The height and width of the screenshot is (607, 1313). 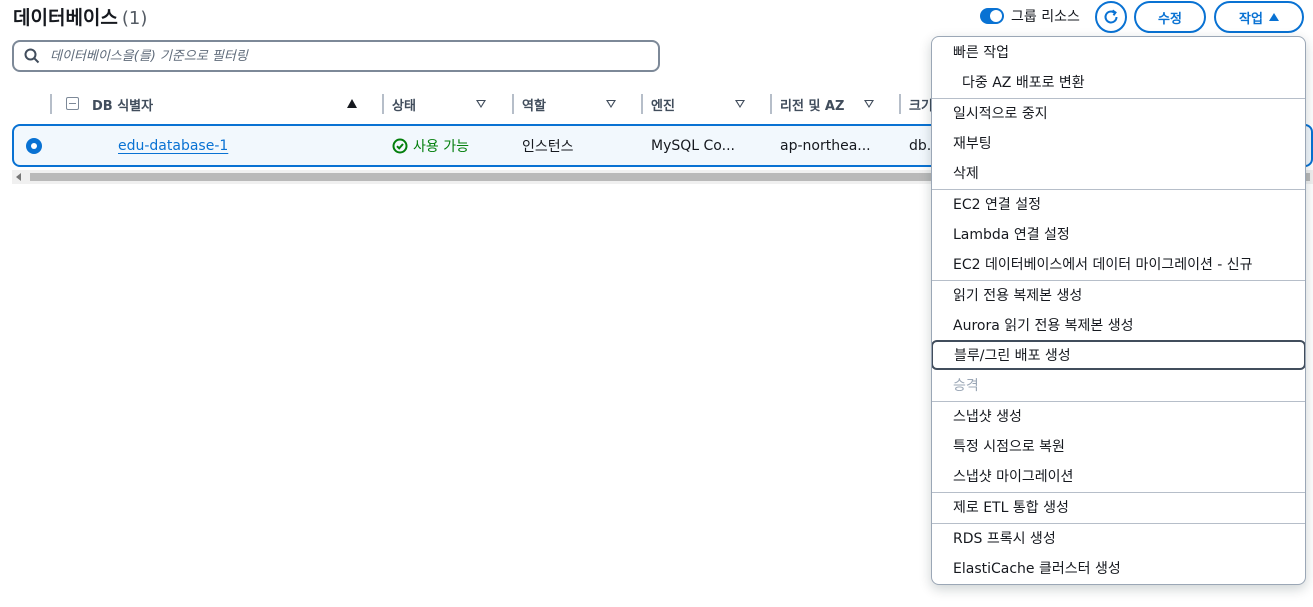 I want to click on edit-button: 수정, so click(x=1170, y=17).